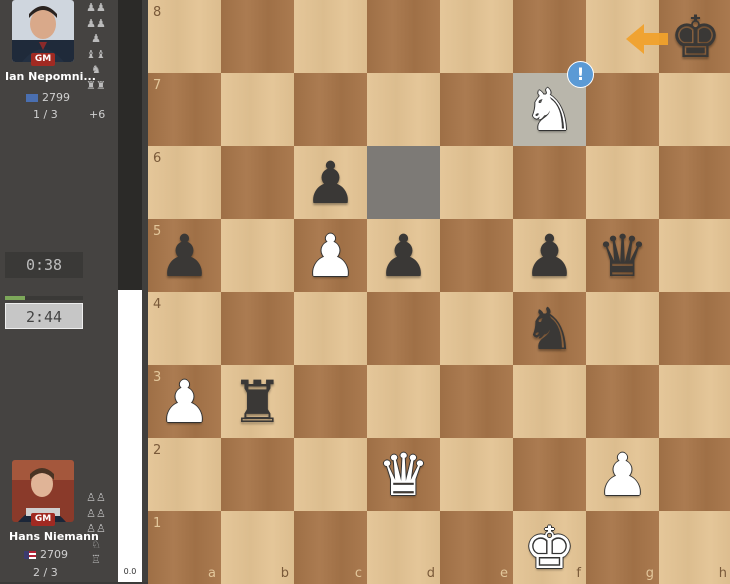 Image resolution: width=730 pixels, height=584 pixels. What do you see at coordinates (694, 474) in the screenshot?
I see `square-h2` at bounding box center [694, 474].